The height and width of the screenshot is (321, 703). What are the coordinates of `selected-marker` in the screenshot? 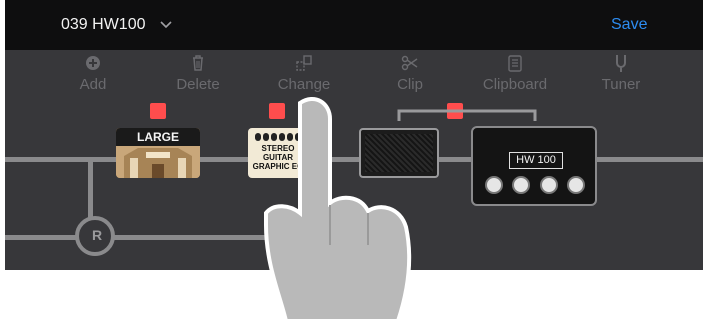 It's located at (158, 111).